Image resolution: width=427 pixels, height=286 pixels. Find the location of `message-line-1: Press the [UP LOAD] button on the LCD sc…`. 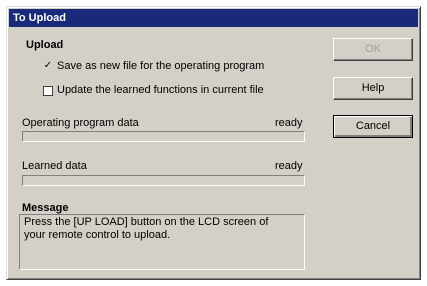

message-line-1: Press the [UP LOAD] button on the LCD sc… is located at coordinates (146, 222).